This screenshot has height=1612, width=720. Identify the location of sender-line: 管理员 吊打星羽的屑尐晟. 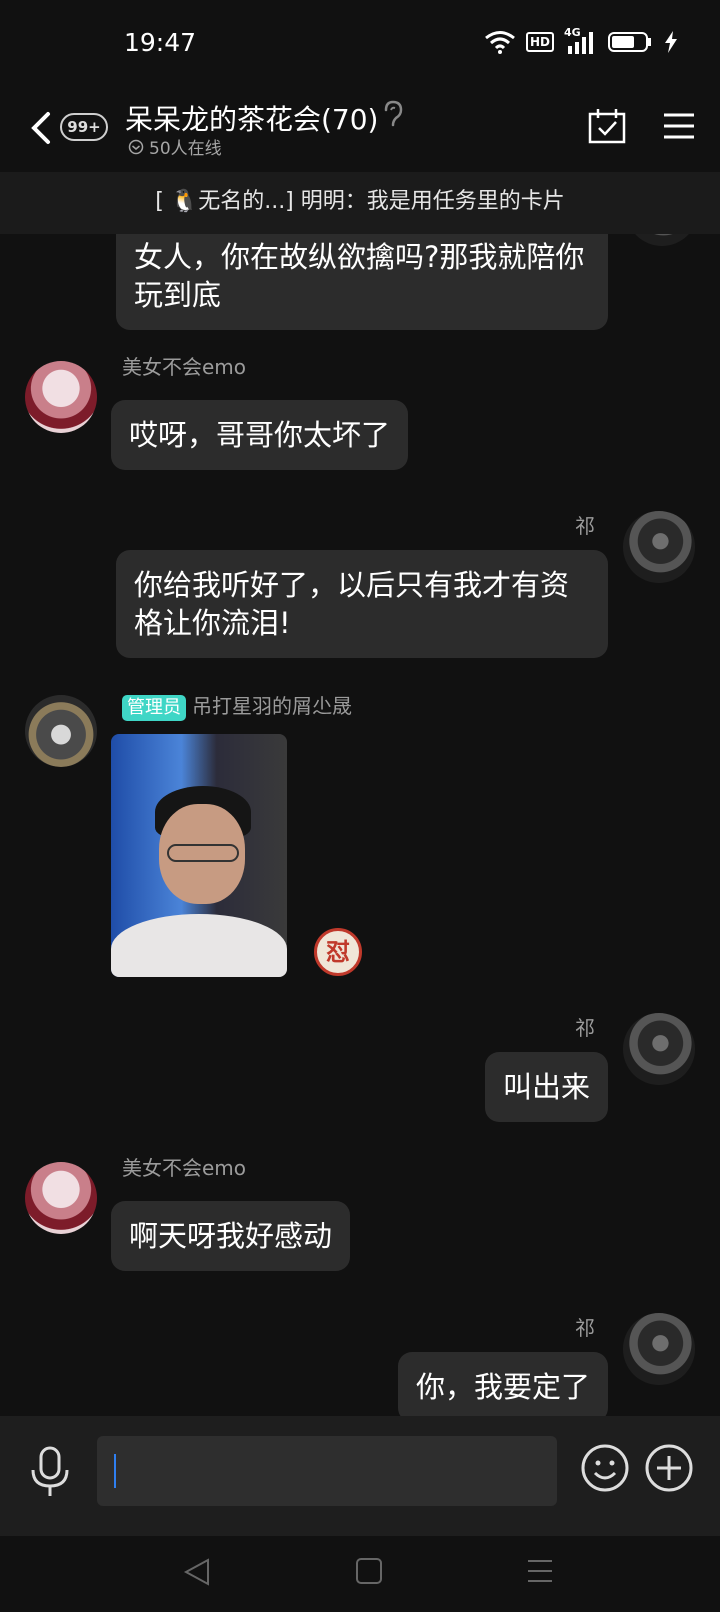
(237, 705).